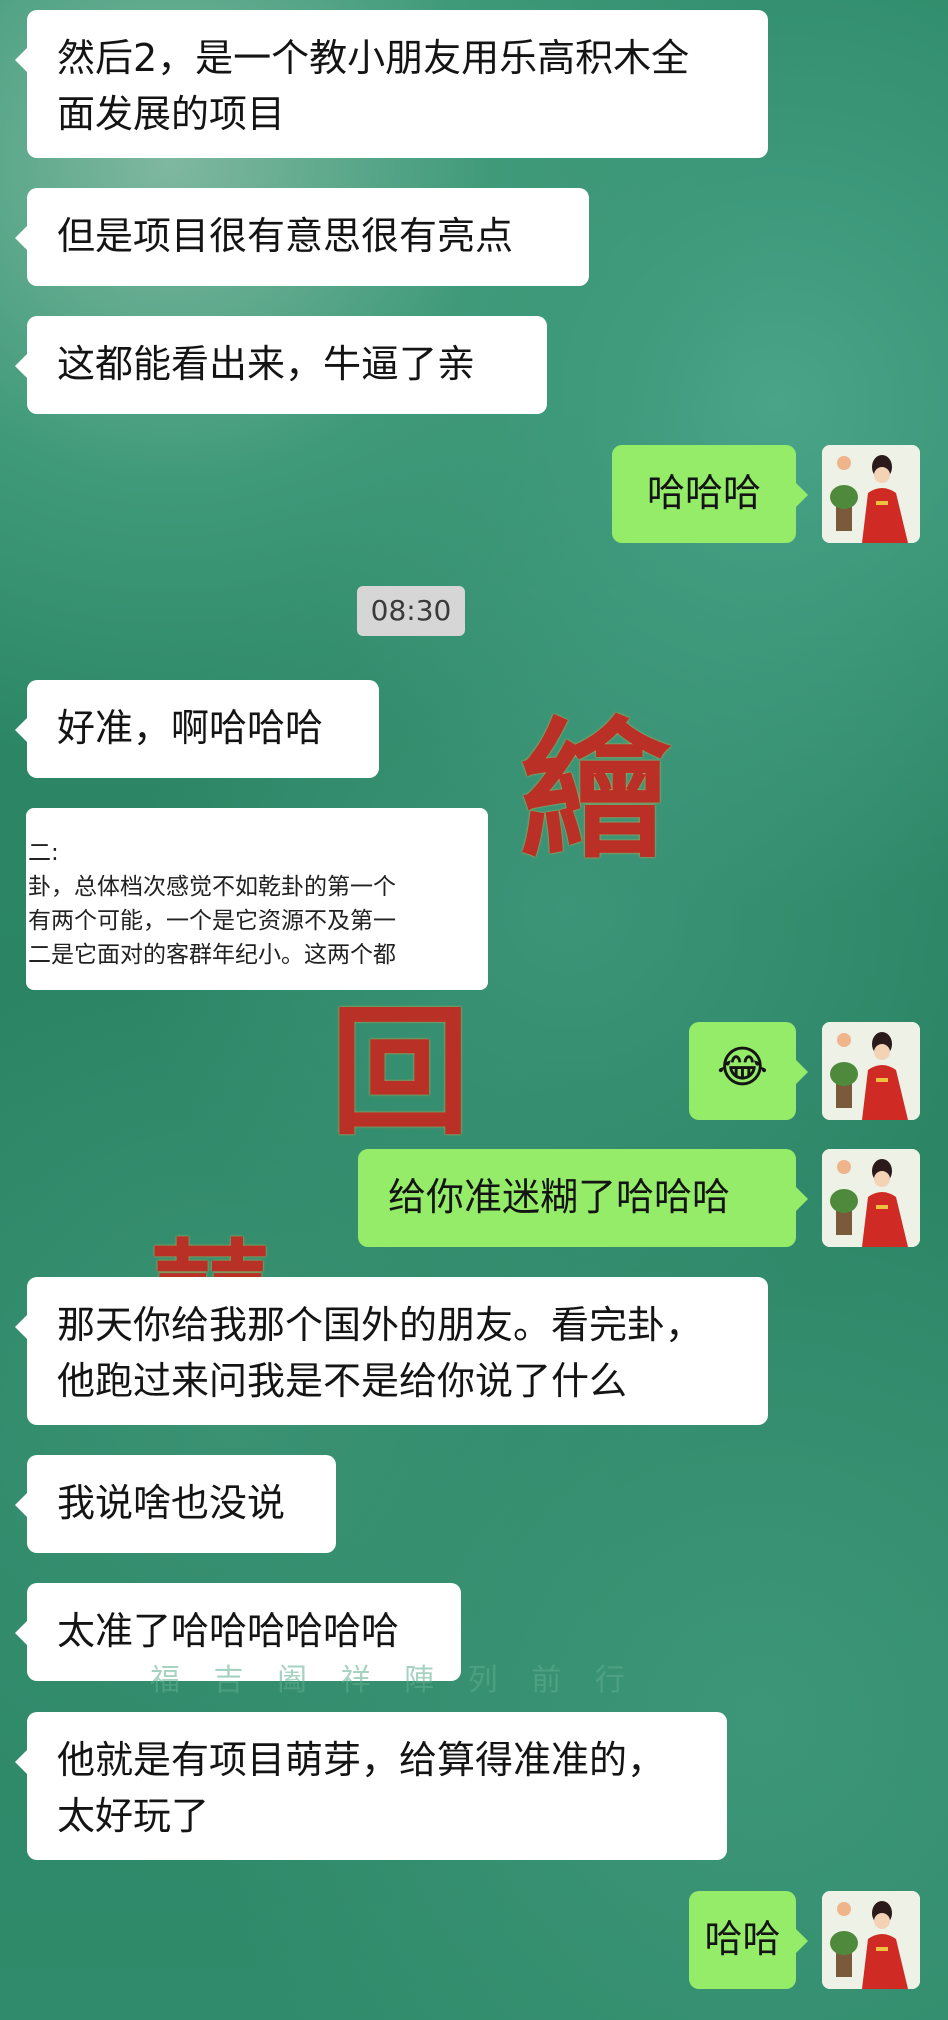 The width and height of the screenshot is (948, 2020). I want to click on message-bubble: 但是项目很有意思很有亮点, so click(302, 237).